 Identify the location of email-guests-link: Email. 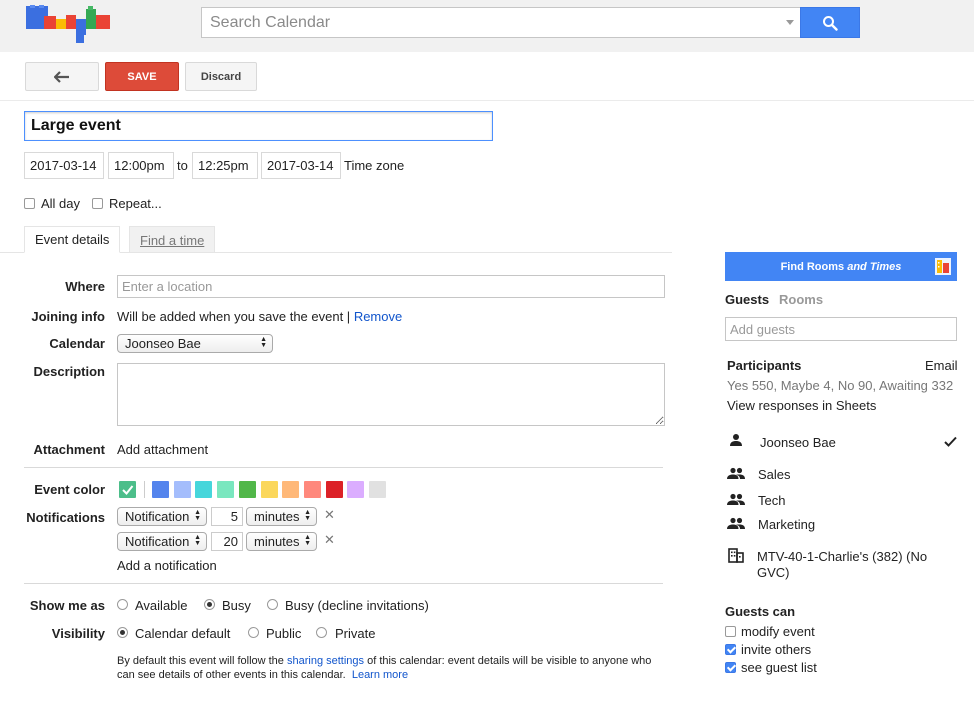
(941, 365).